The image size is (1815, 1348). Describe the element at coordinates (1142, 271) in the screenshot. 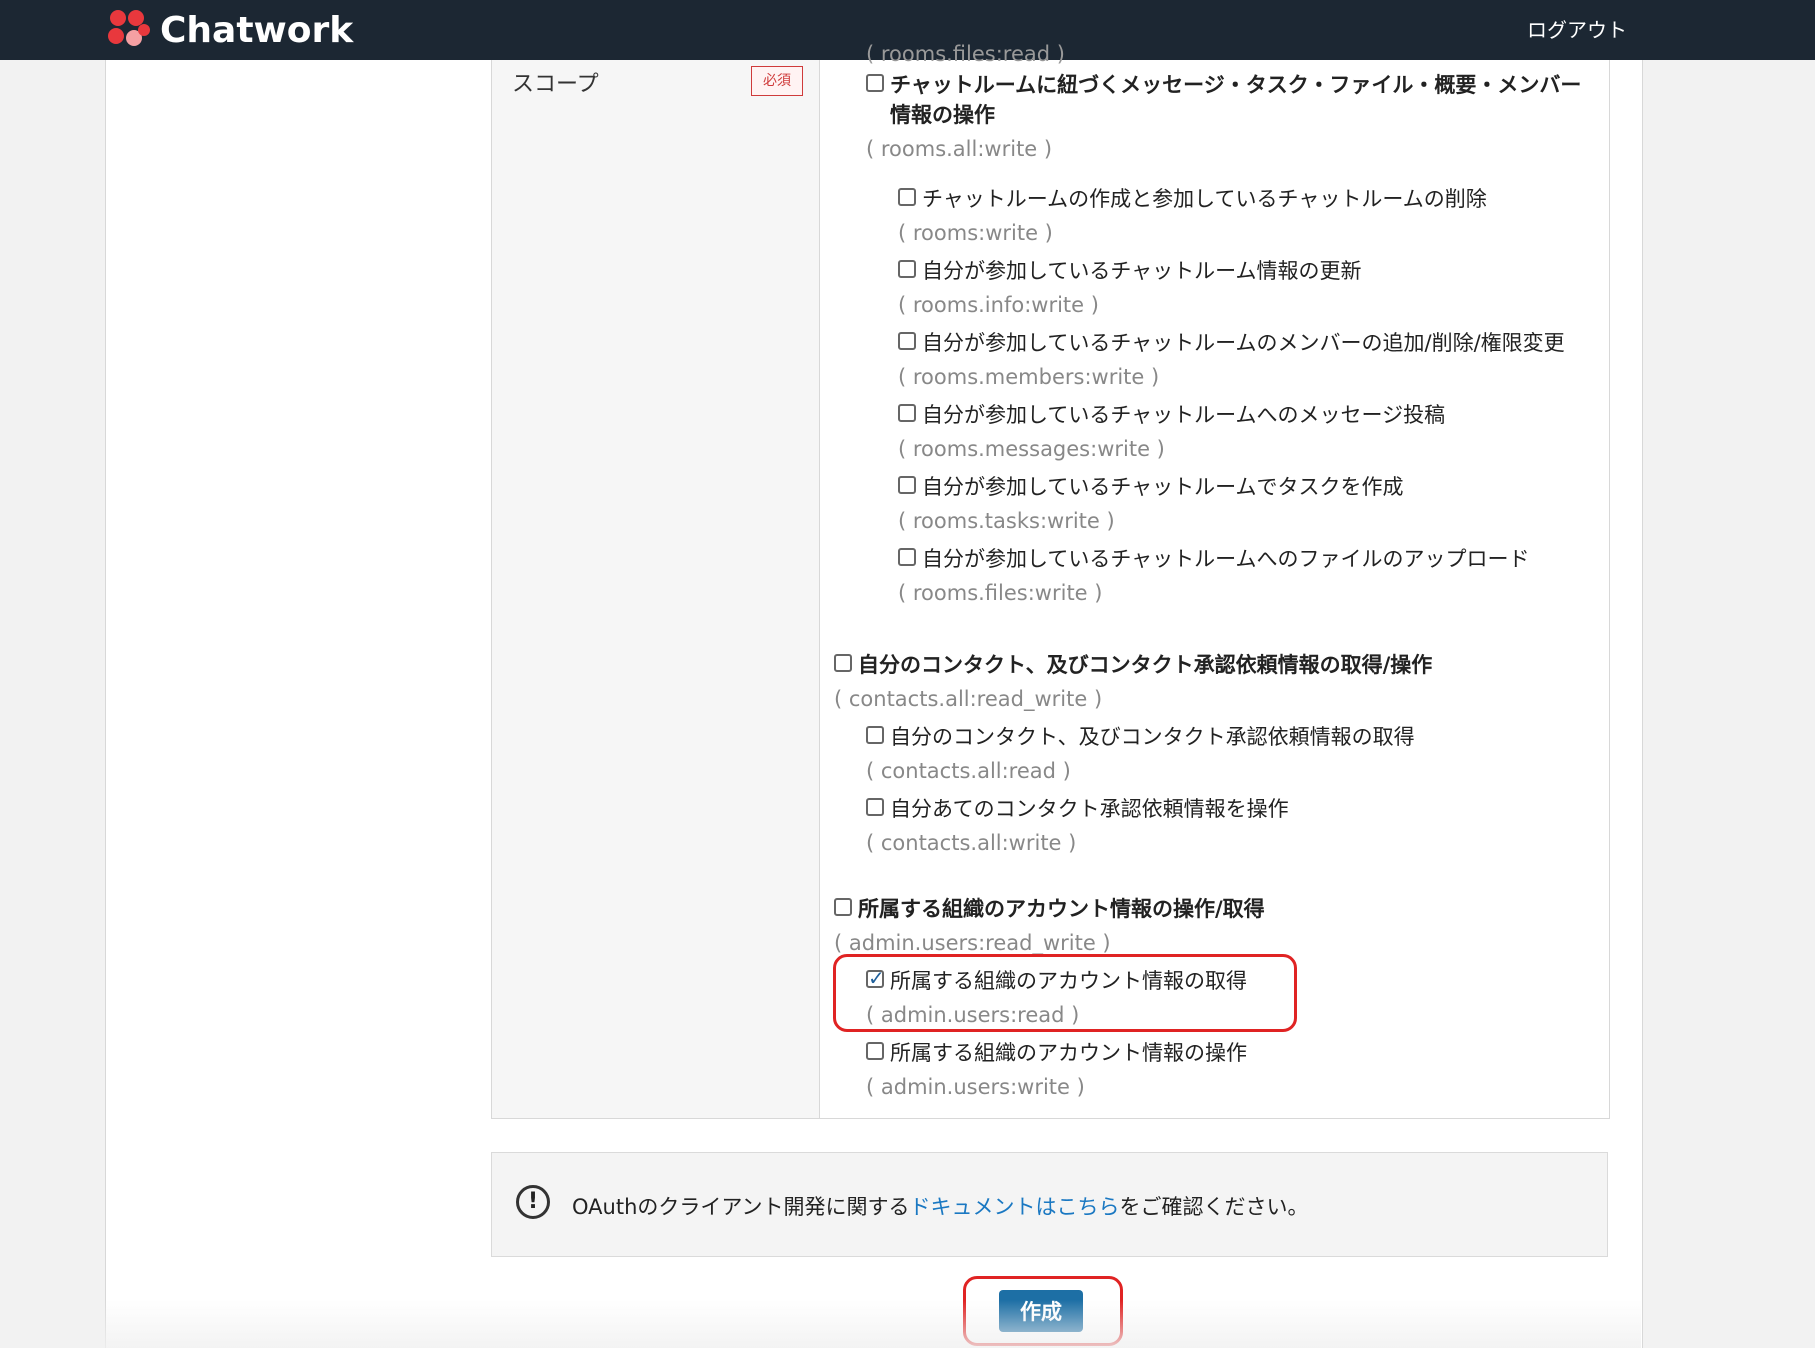

I see `scope-item-label: 自分が参加しているチャットルーム情報の更新` at that location.